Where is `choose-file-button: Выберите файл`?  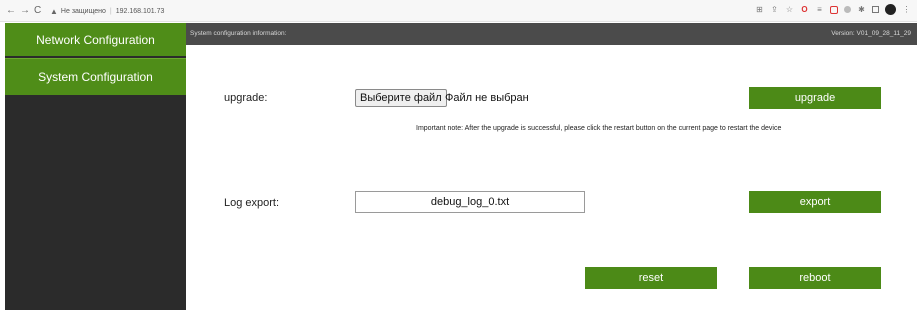
choose-file-button: Выберите файл is located at coordinates (401, 98).